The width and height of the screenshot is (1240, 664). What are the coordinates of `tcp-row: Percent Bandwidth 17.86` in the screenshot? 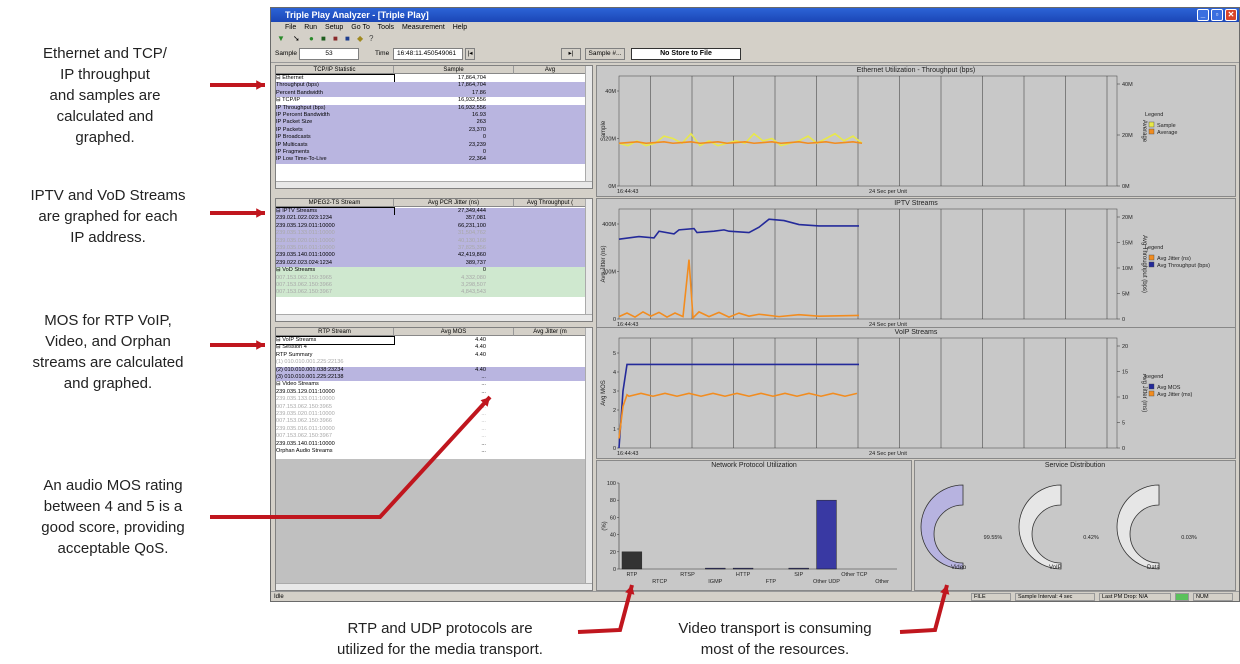 It's located at (431, 93).